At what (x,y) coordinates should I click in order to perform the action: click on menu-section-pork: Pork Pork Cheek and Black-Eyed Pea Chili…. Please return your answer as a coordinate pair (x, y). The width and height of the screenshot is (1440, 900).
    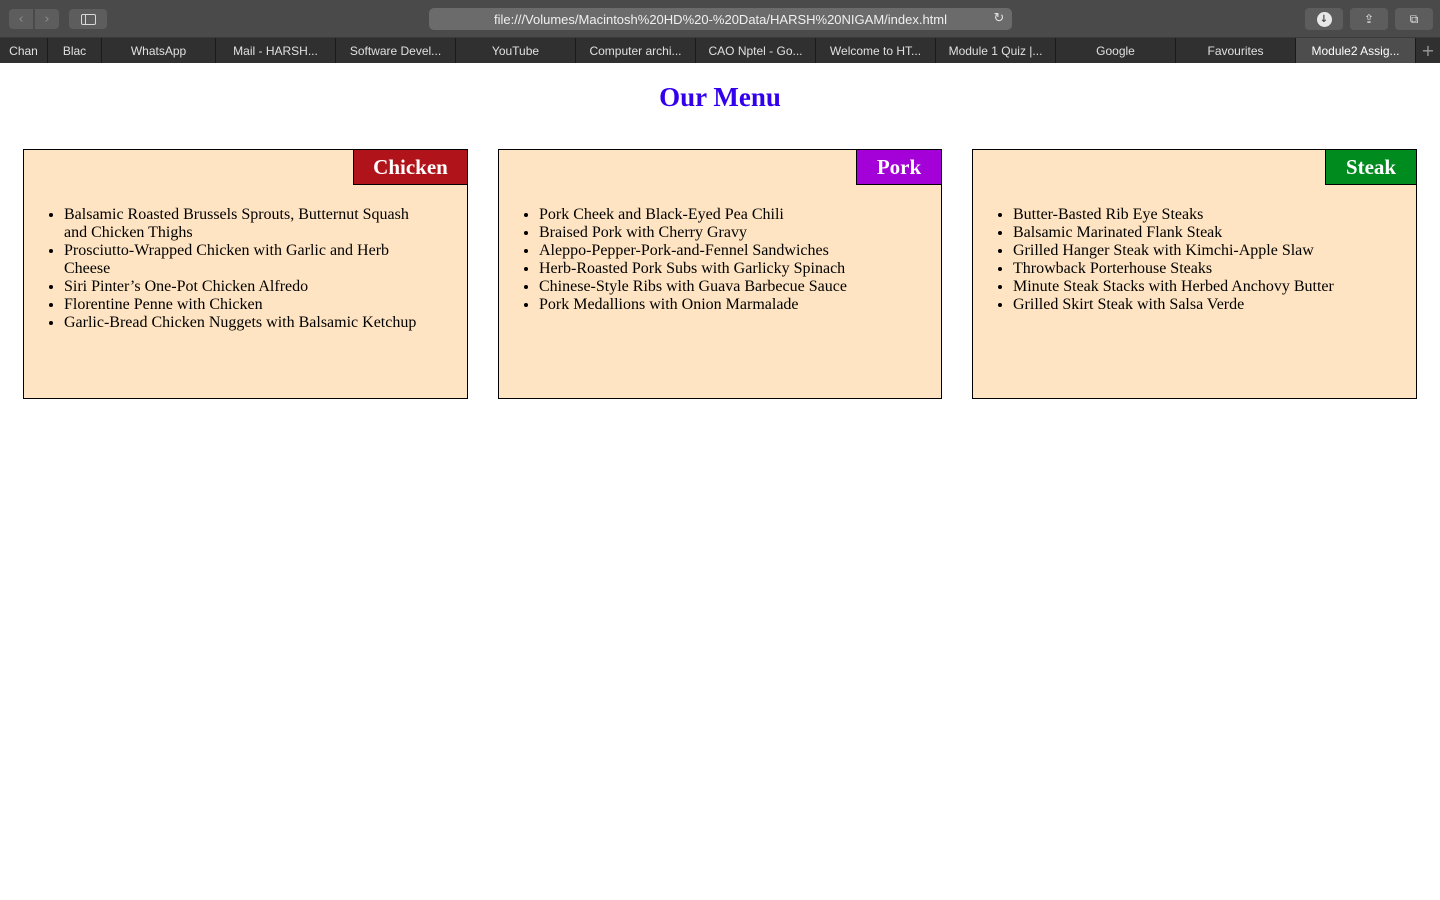
    Looking at the image, I should click on (720, 274).